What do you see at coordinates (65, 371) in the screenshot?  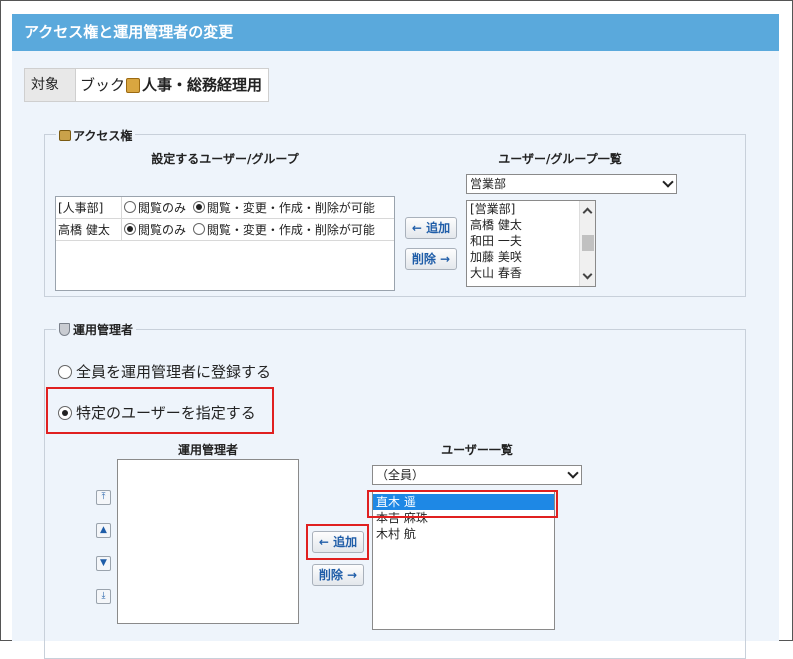 I see `radio-all-admins` at bounding box center [65, 371].